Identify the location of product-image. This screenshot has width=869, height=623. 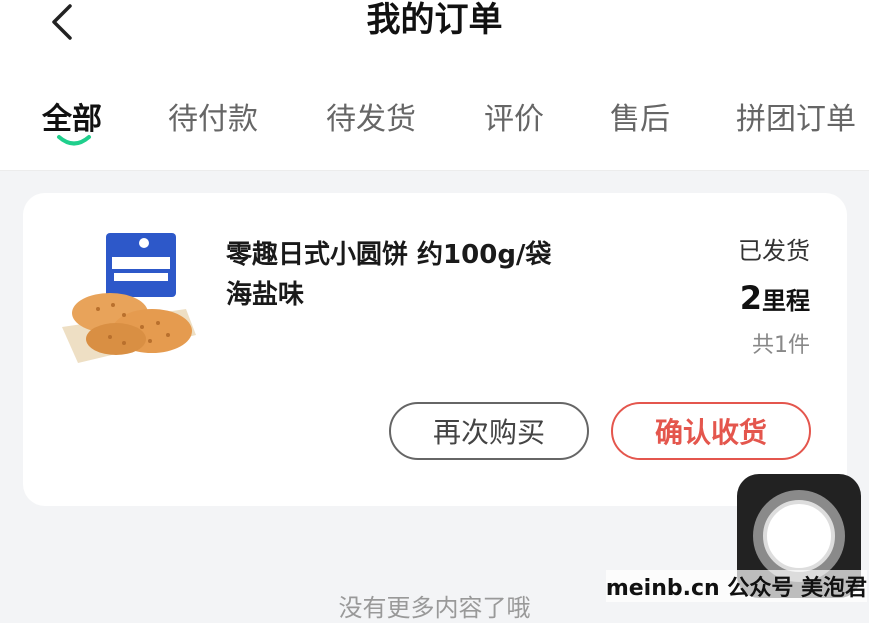
(128, 299).